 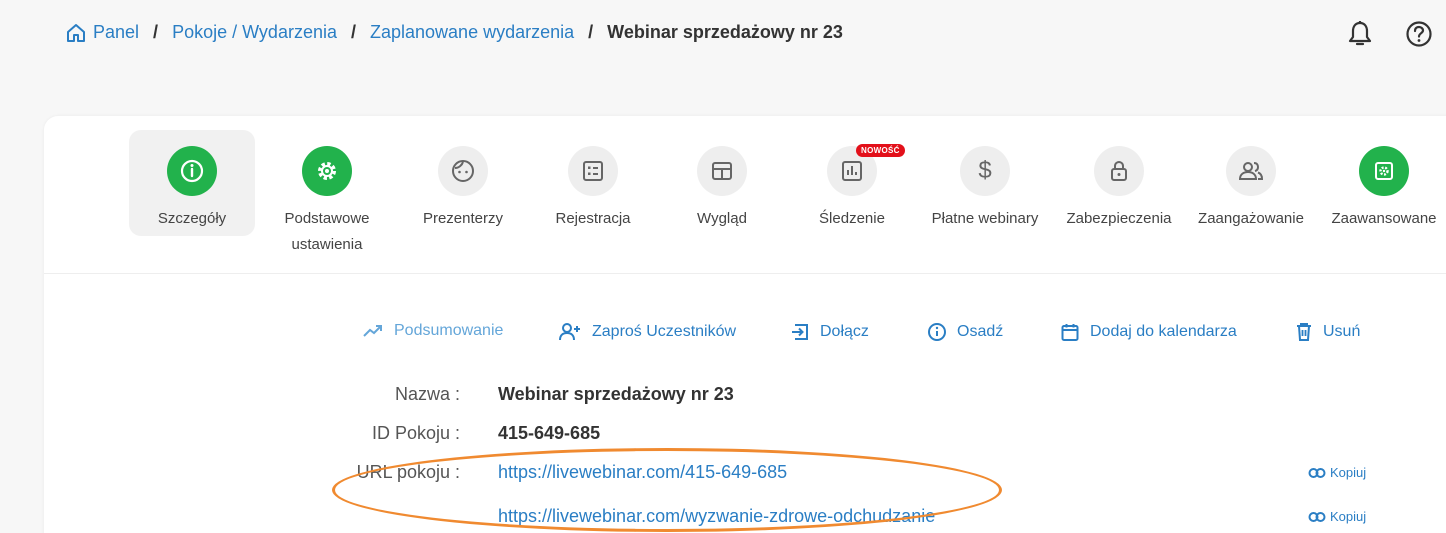 I want to click on tab-label: Podstawowe ustawienia, so click(x=327, y=231).